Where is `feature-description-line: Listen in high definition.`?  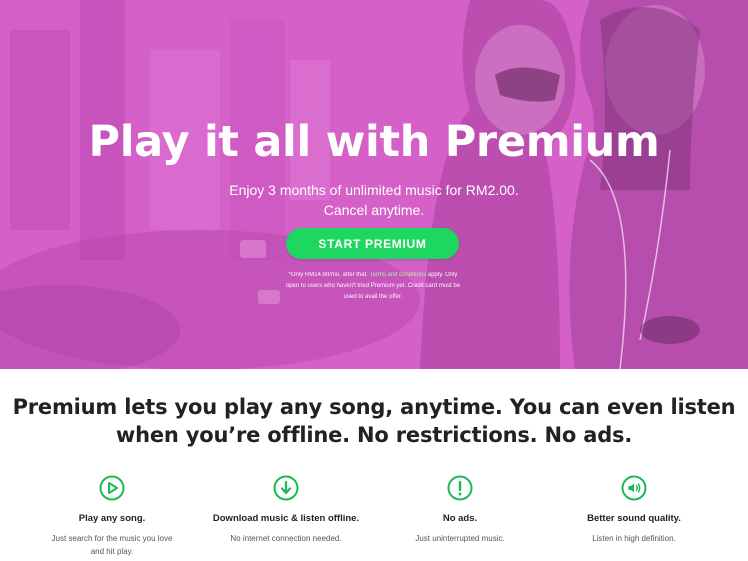
feature-description-line: Listen in high definition. is located at coordinates (634, 538).